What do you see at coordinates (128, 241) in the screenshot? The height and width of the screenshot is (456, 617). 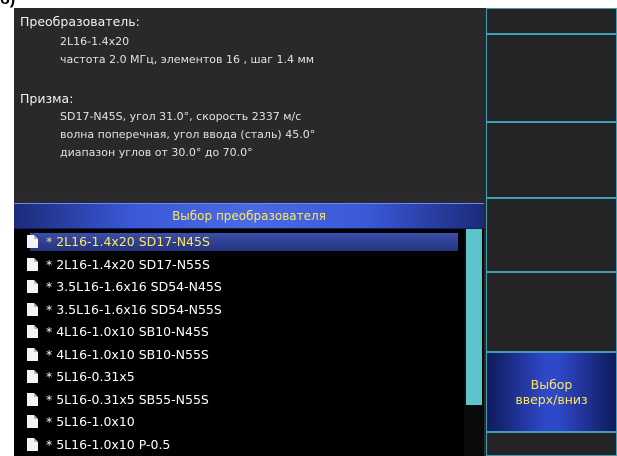 I see `list-item-label: * 2L16-1.4x20 SD17-N45S` at bounding box center [128, 241].